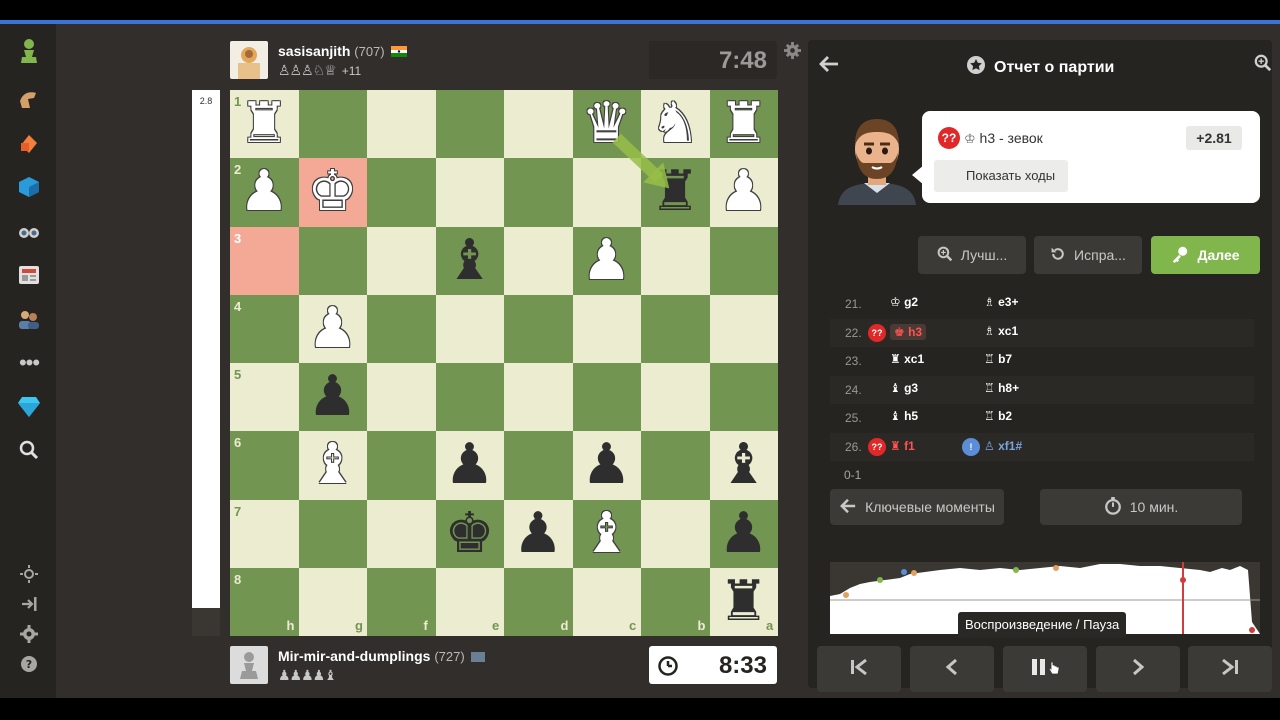 This screenshot has height=720, width=1280. What do you see at coordinates (332, 260) in the screenshot?
I see `square-g3` at bounding box center [332, 260].